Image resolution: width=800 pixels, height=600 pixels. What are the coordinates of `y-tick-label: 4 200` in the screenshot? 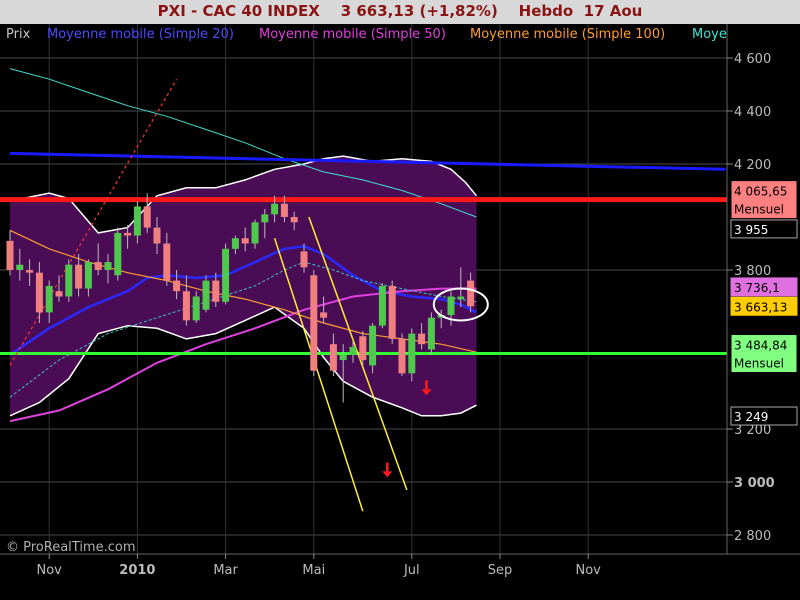 It's located at (752, 165).